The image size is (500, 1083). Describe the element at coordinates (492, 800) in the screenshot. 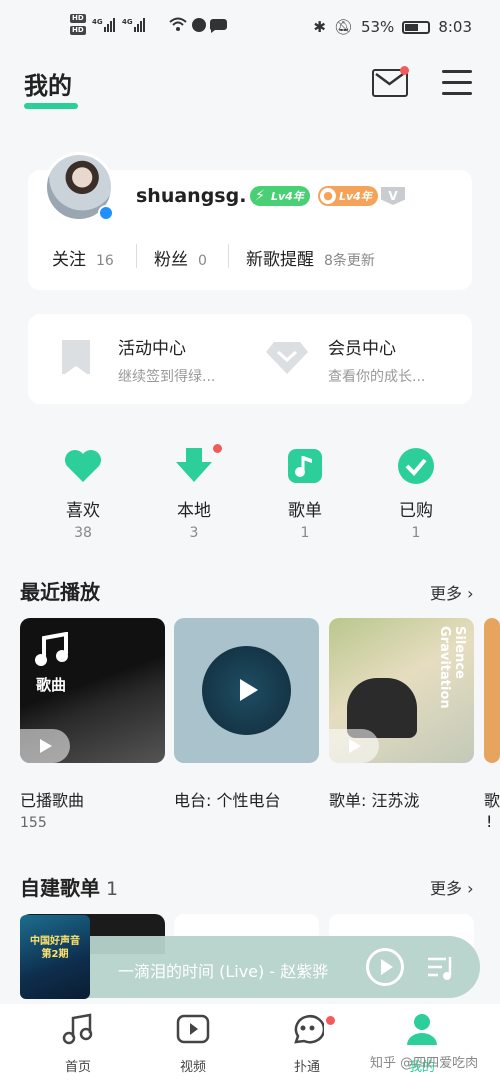

I see `tile-caption: 歌` at that location.